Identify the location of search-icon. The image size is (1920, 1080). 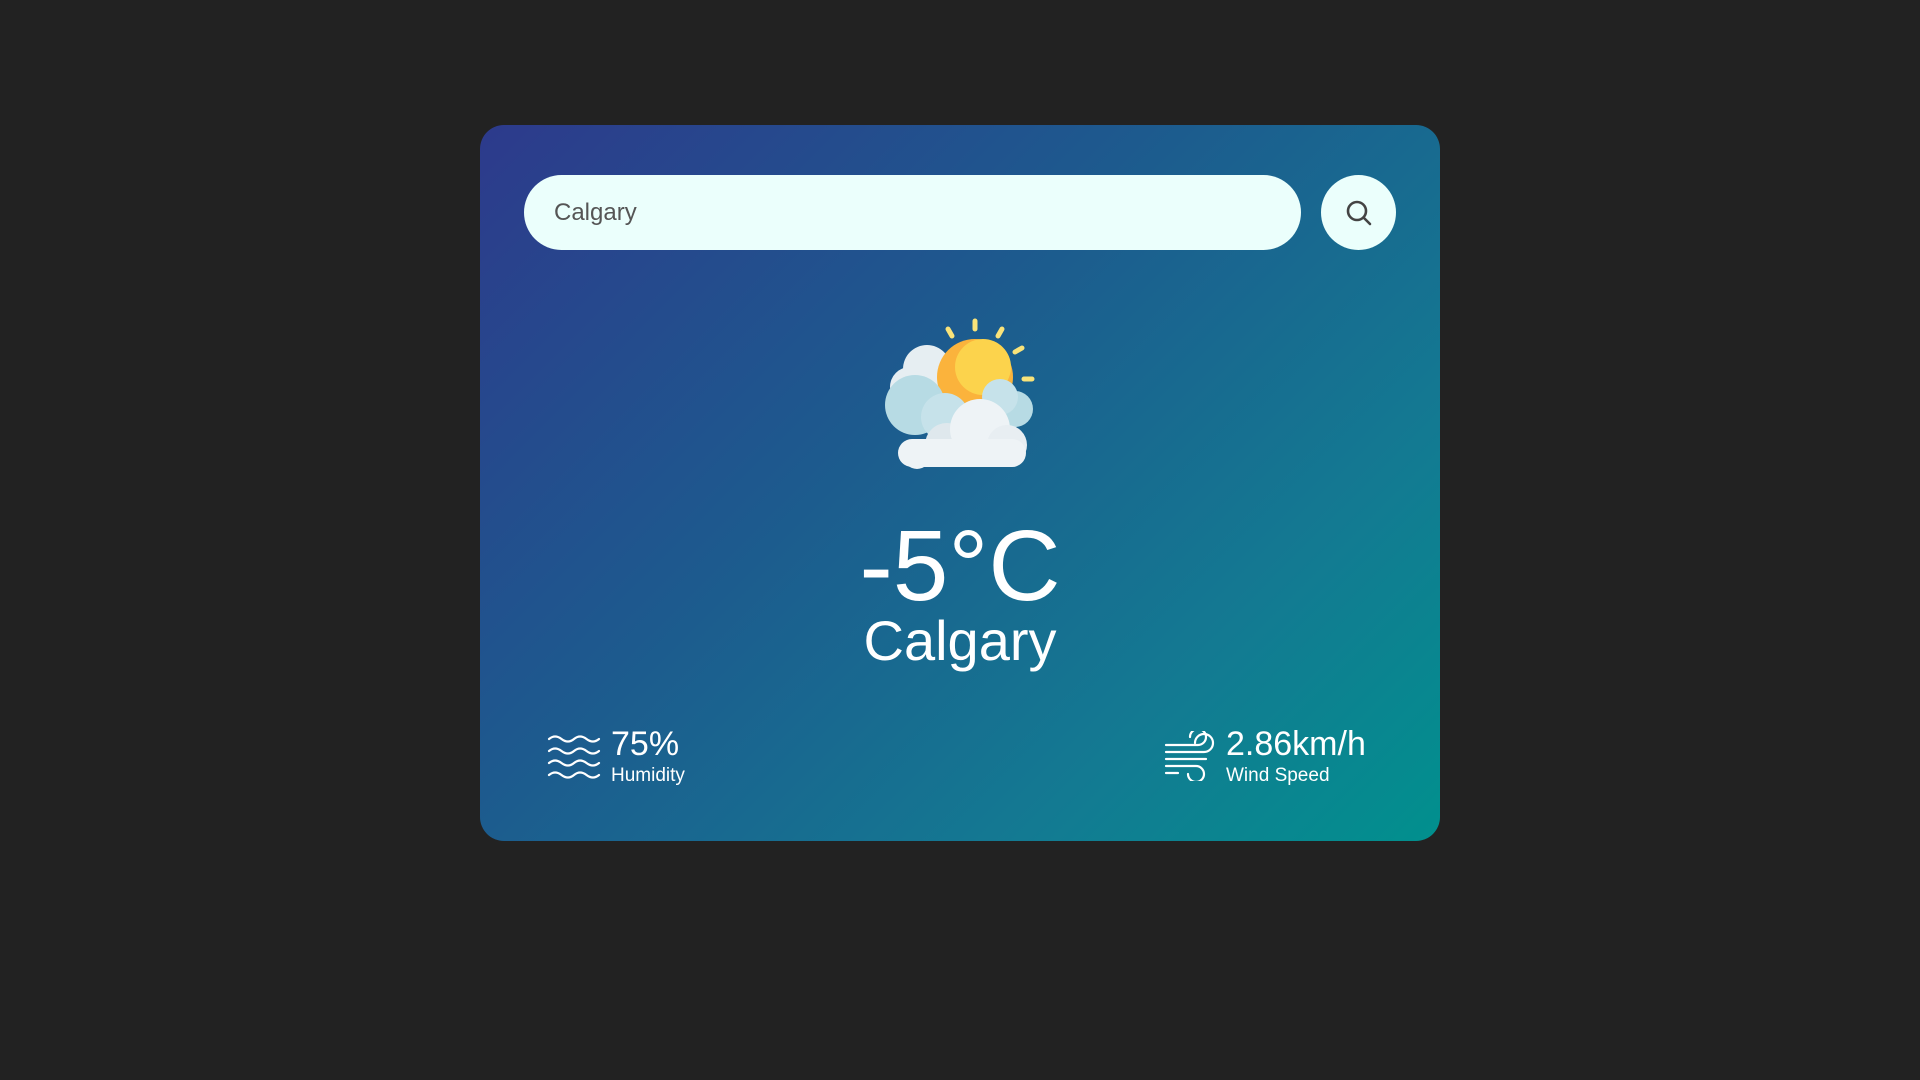
(1358, 212).